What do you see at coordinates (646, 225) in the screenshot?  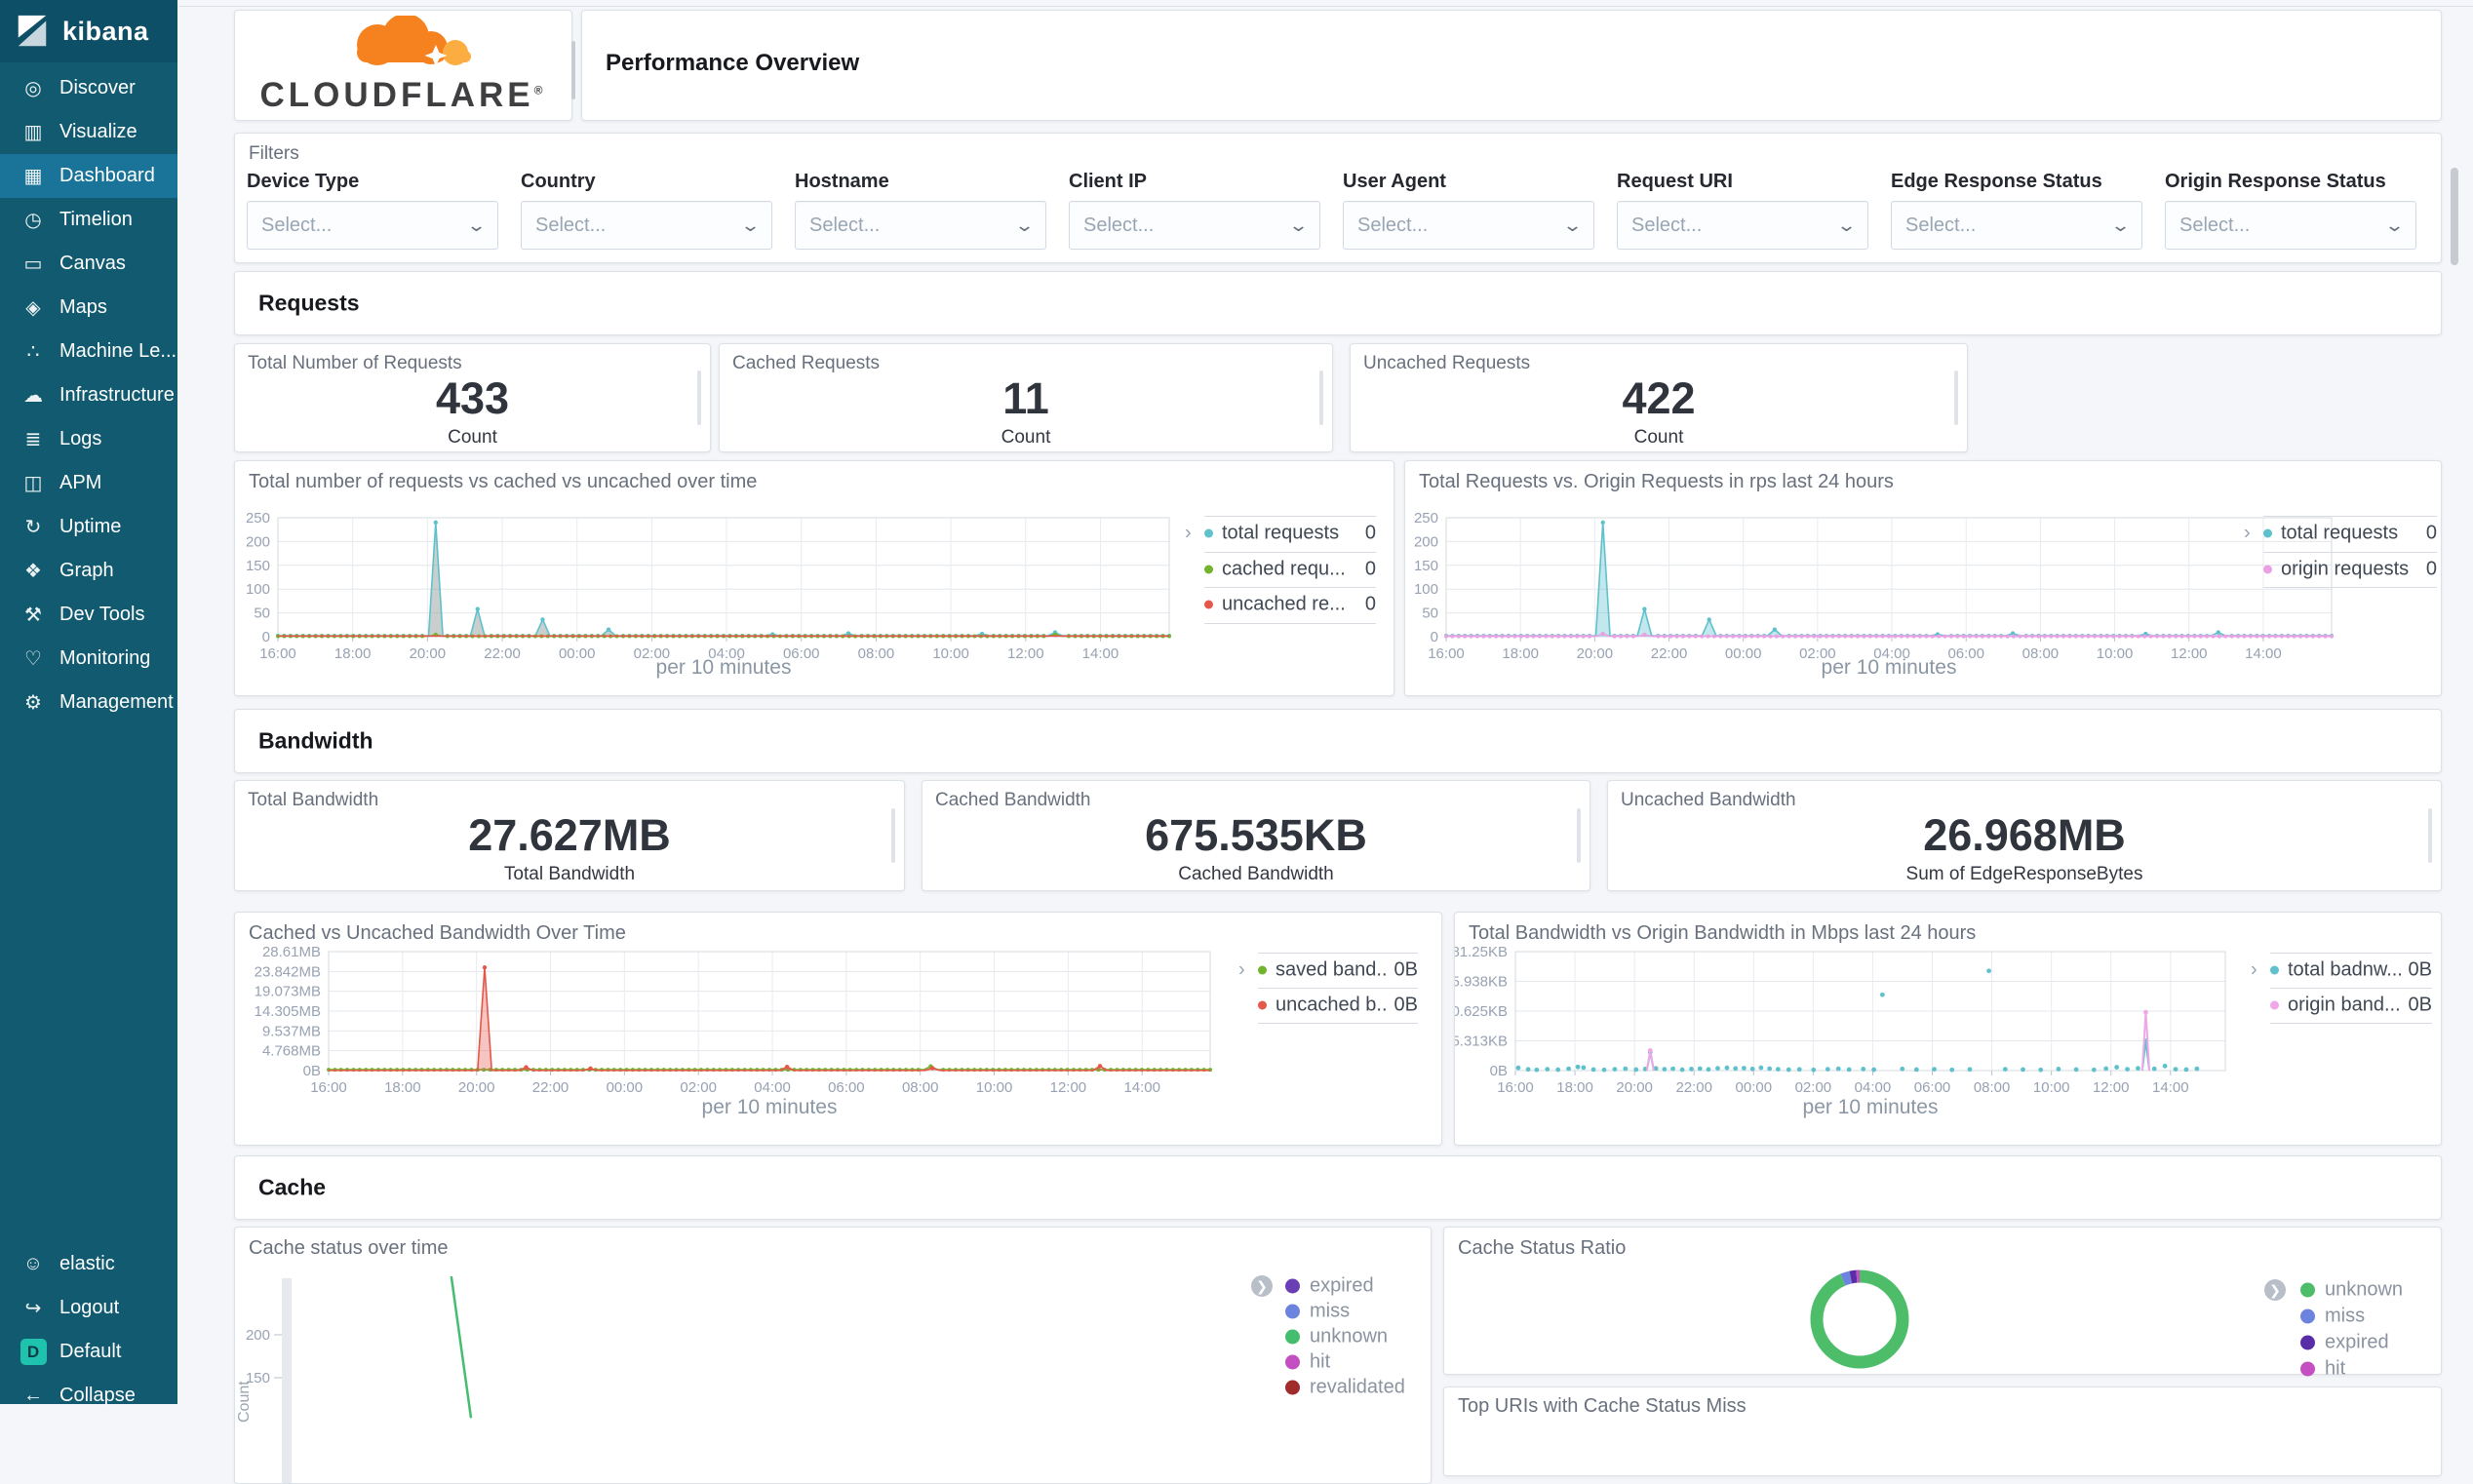 I see `filter-select-country: Select... ⌄` at bounding box center [646, 225].